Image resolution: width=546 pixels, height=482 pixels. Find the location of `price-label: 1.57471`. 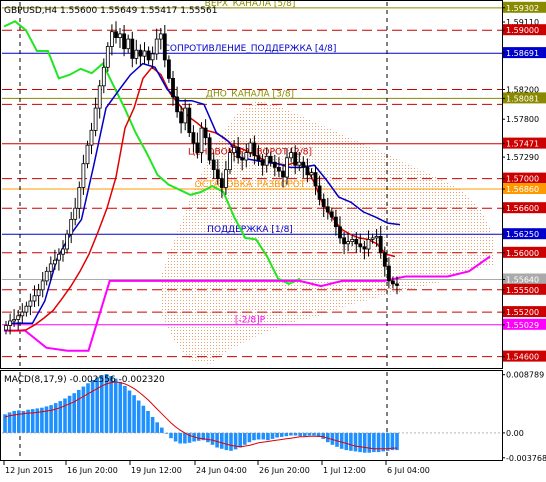

price-label: 1.57471 is located at coordinates (522, 144).